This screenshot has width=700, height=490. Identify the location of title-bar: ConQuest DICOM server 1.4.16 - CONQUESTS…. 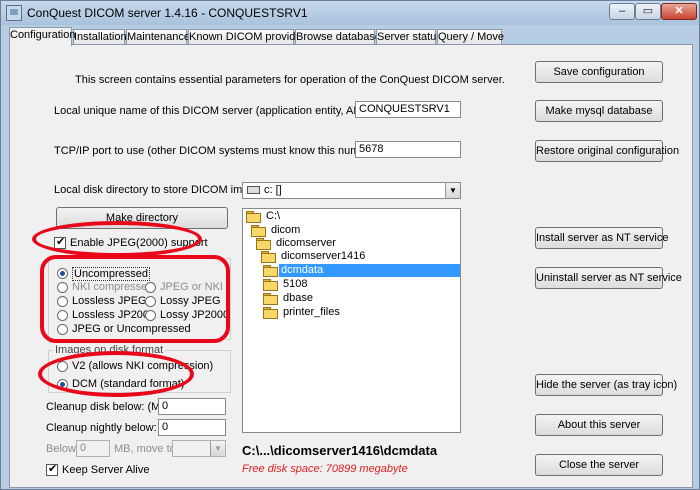
(350, 13).